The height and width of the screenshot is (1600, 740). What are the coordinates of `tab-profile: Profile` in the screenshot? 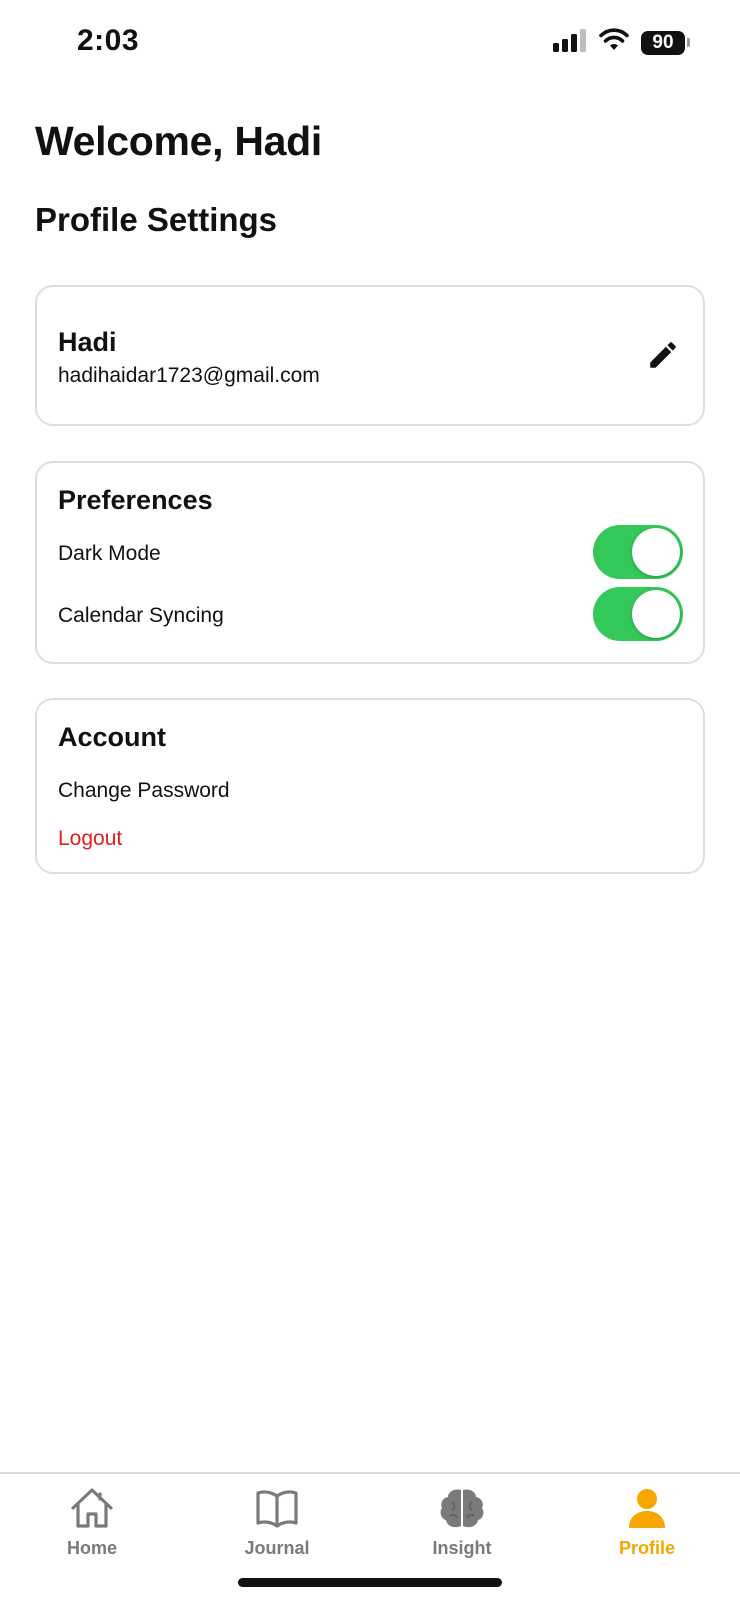 It's located at (647, 1521).